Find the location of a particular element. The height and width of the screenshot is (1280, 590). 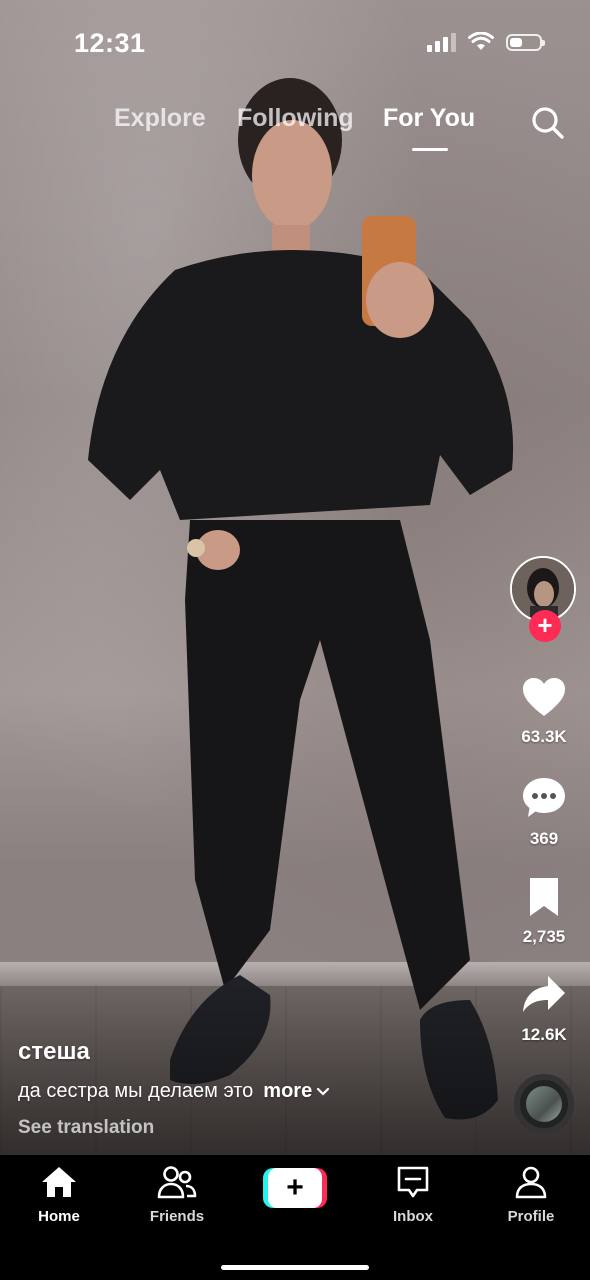

share-icon is located at coordinates (544, 994).